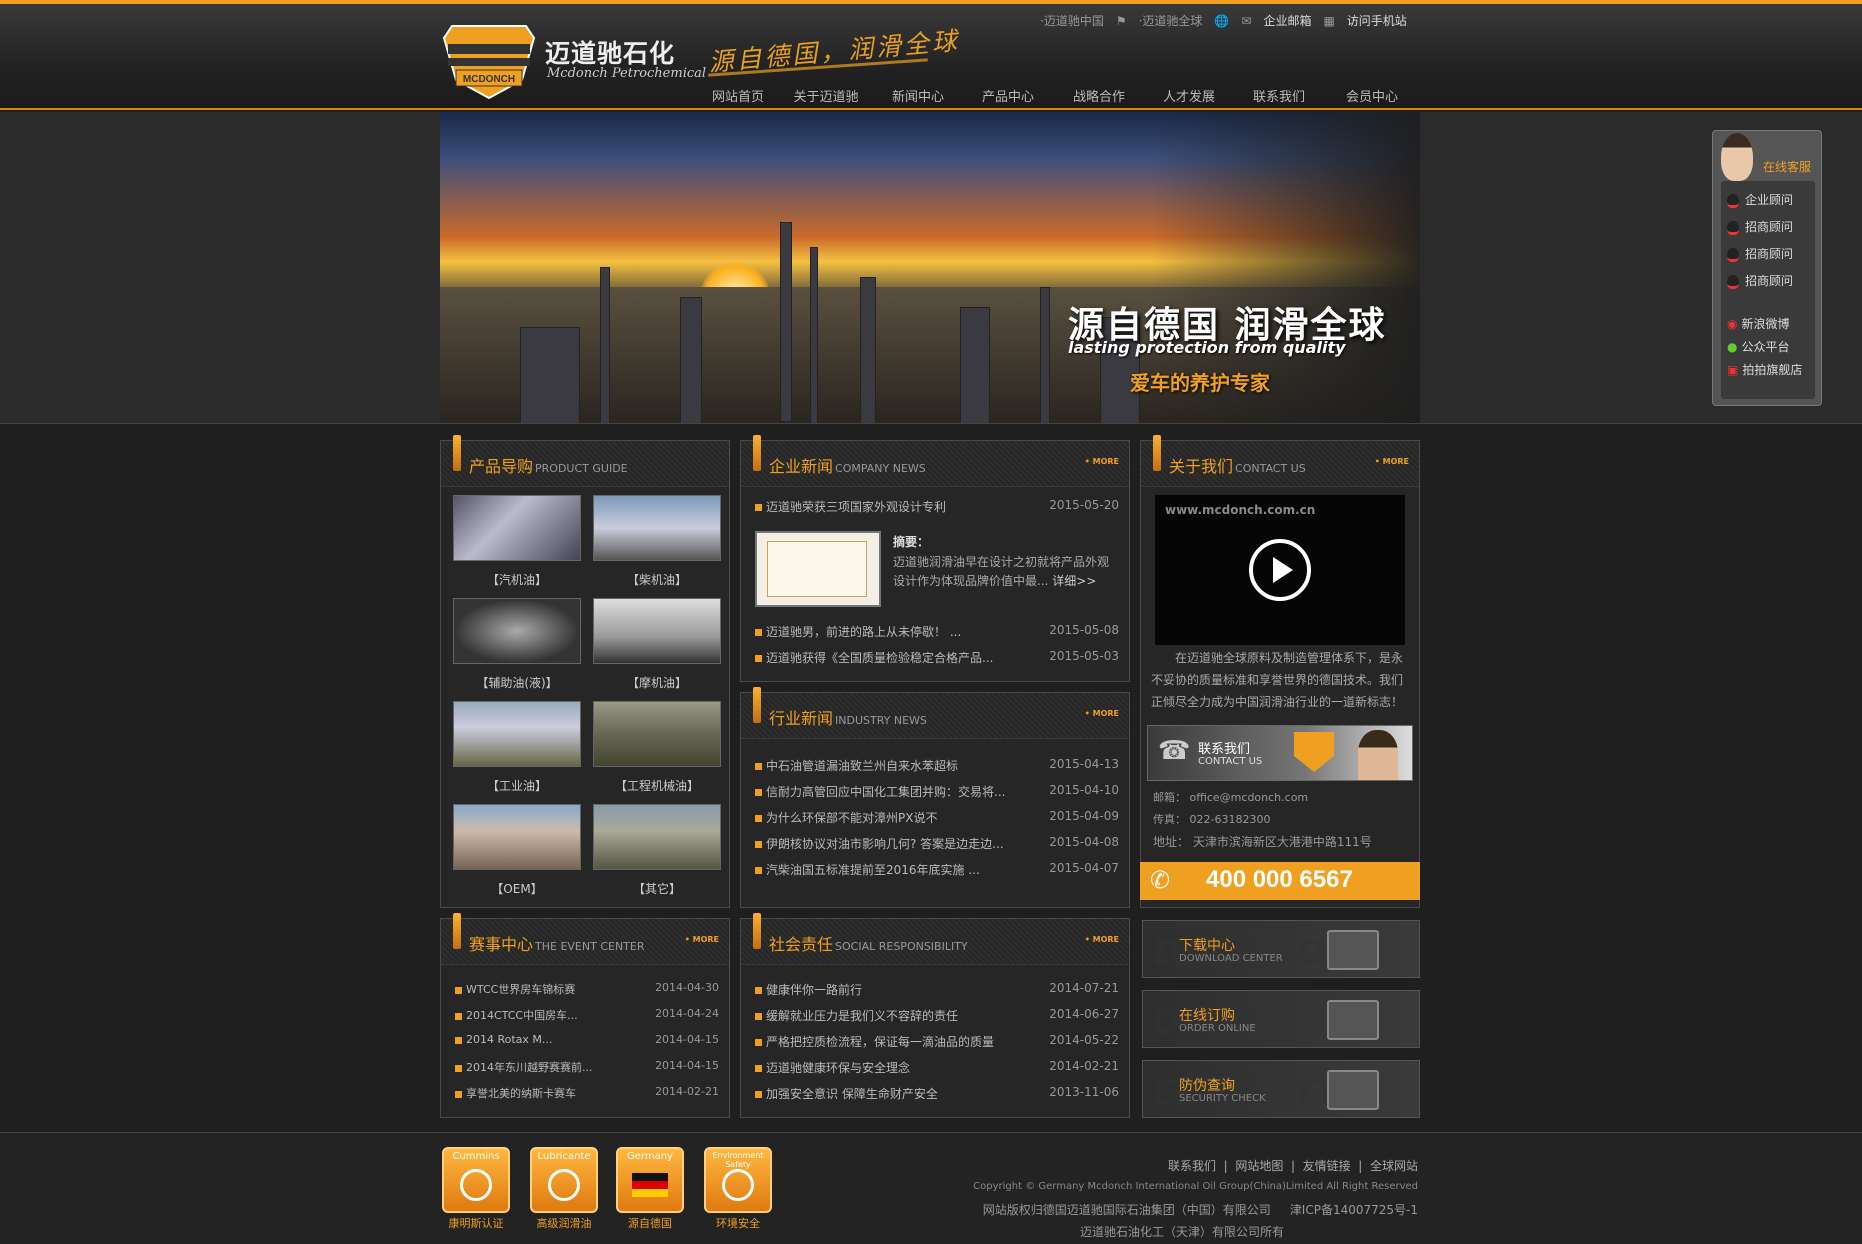 The width and height of the screenshot is (1862, 1244). I want to click on service-wechat: ● 公众平台, so click(1758, 346).